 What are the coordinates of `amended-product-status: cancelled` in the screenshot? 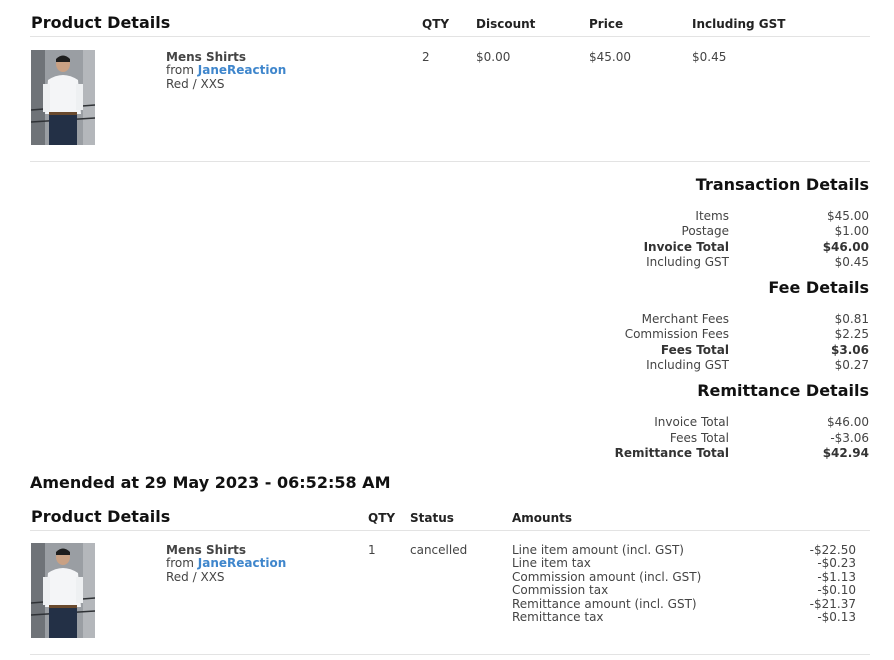 It's located at (439, 550).